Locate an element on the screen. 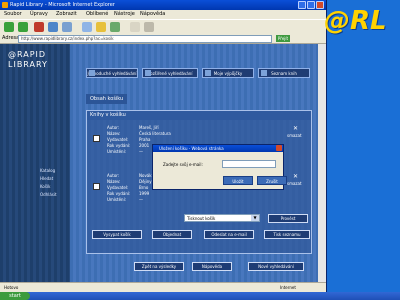  dialog-close-icon is located at coordinates (279, 148).